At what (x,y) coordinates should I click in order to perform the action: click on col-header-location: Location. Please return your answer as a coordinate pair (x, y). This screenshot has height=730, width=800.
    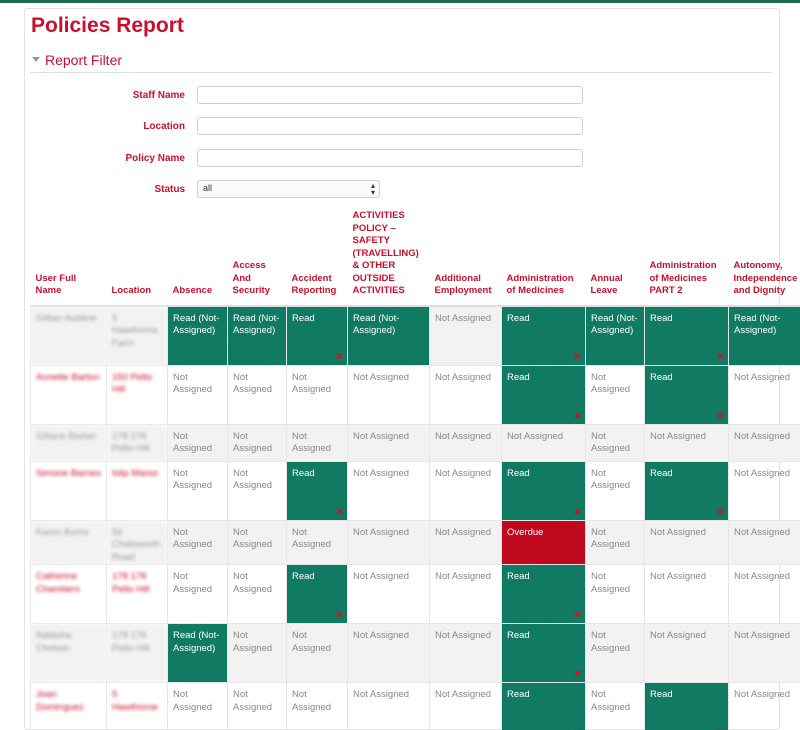
    Looking at the image, I should click on (137, 258).